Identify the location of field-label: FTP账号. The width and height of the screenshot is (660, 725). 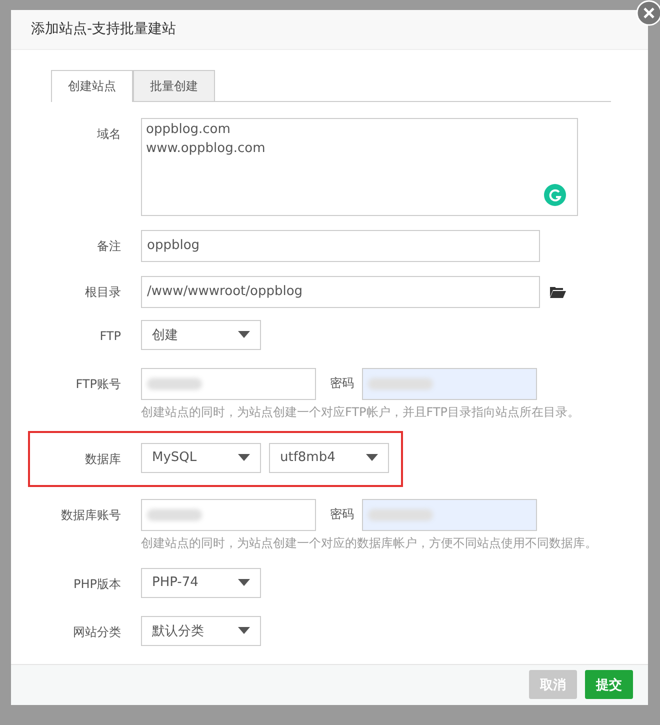
(97, 384).